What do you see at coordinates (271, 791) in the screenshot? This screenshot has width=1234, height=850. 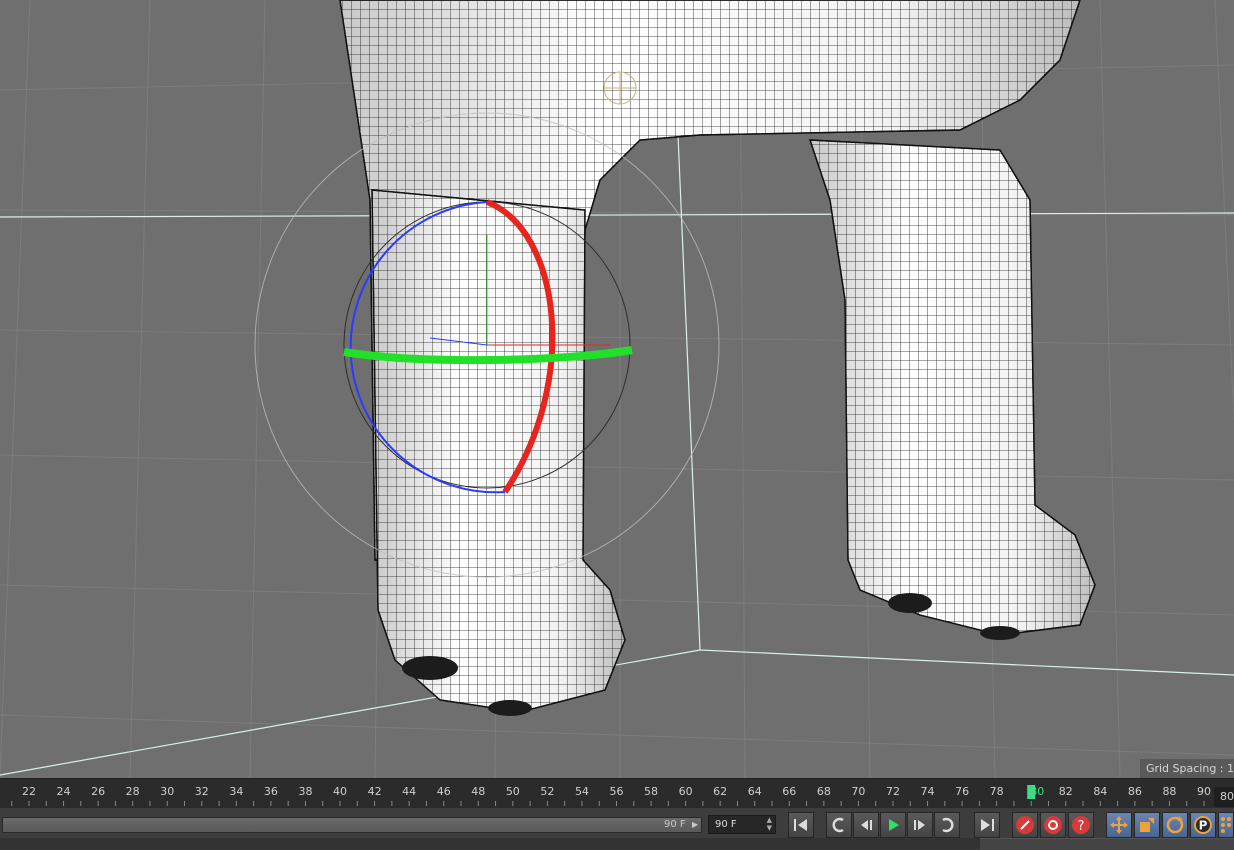 I see `ruler-tick-label: 36` at bounding box center [271, 791].